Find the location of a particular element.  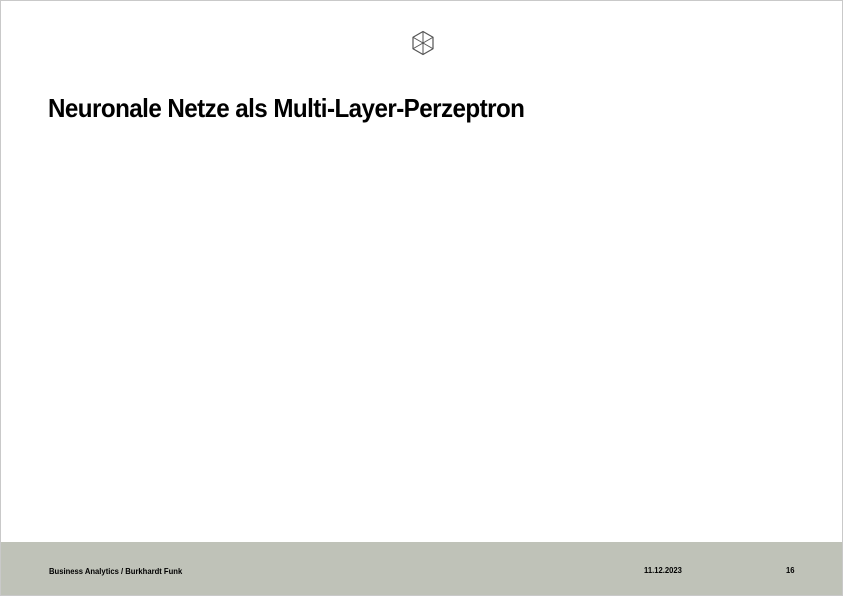

hexagon-cube-icon is located at coordinates (423, 43).